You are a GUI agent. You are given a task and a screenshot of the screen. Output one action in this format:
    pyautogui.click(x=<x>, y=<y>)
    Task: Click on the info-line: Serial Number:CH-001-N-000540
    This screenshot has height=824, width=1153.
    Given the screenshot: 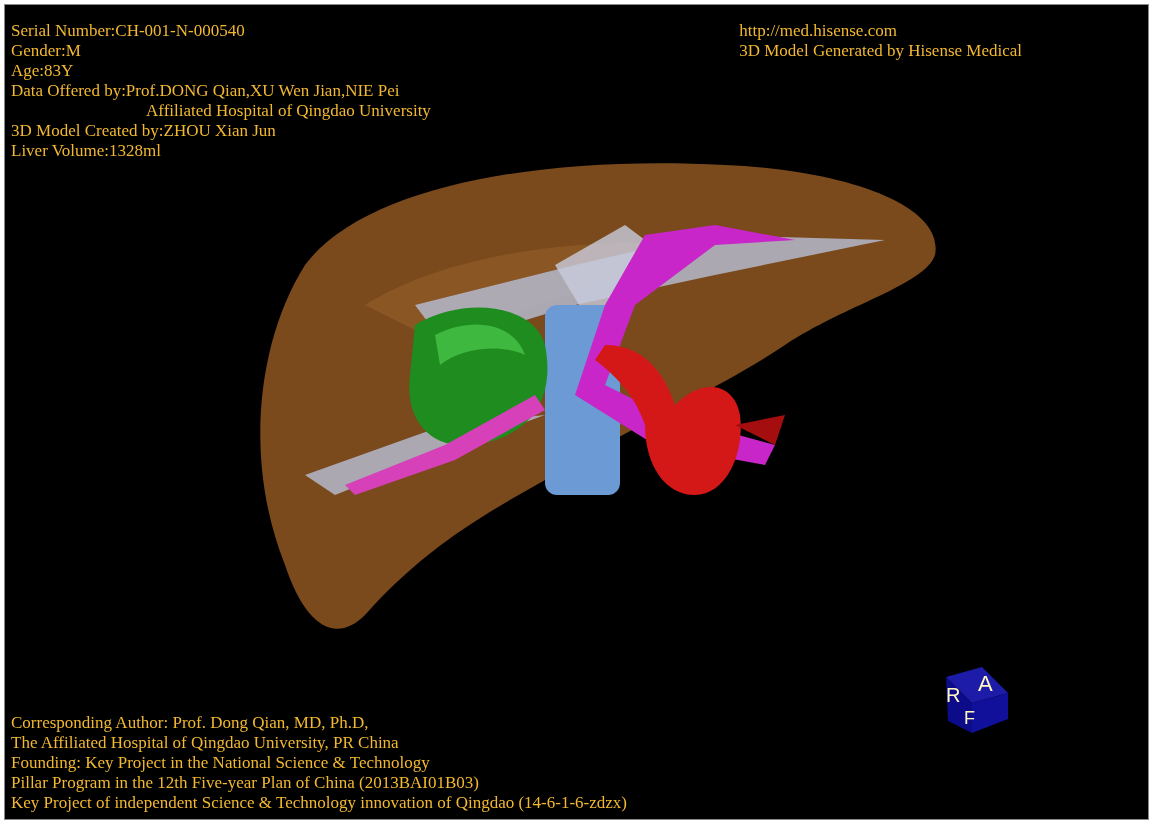 What is the action you would take?
    pyautogui.click(x=128, y=31)
    